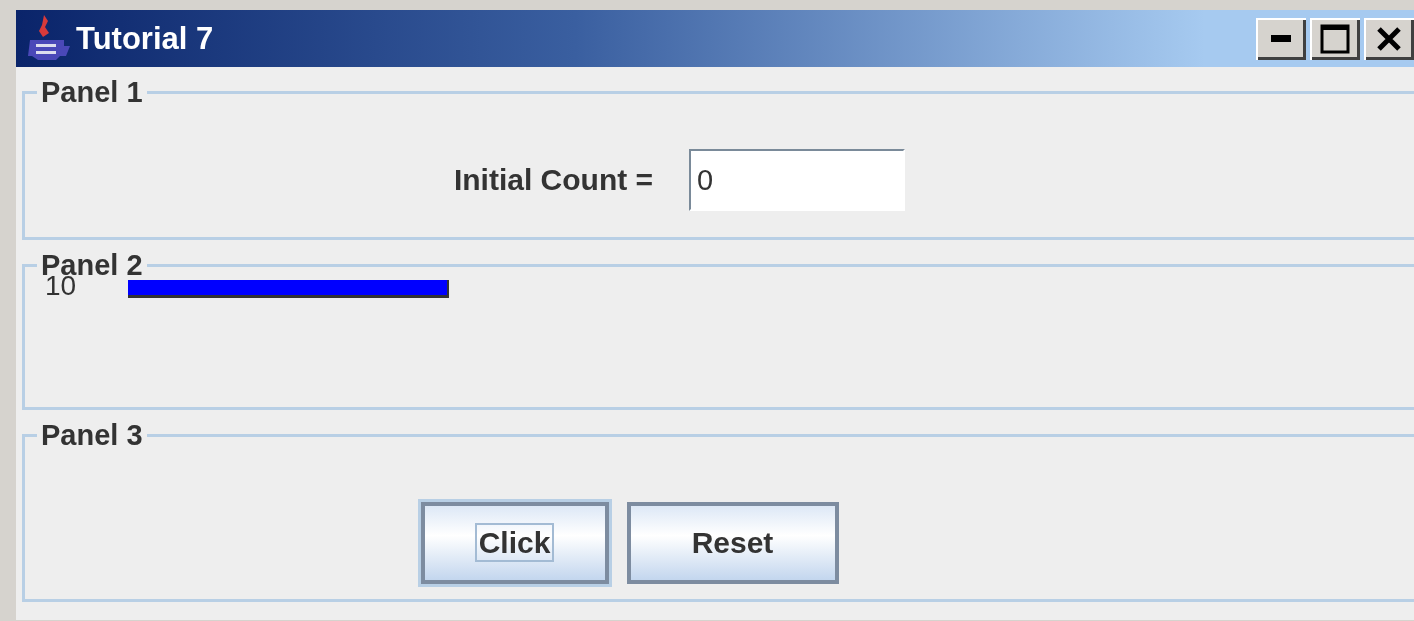 The image size is (1414, 621). I want to click on panel-title: Panel 3, so click(92, 435).